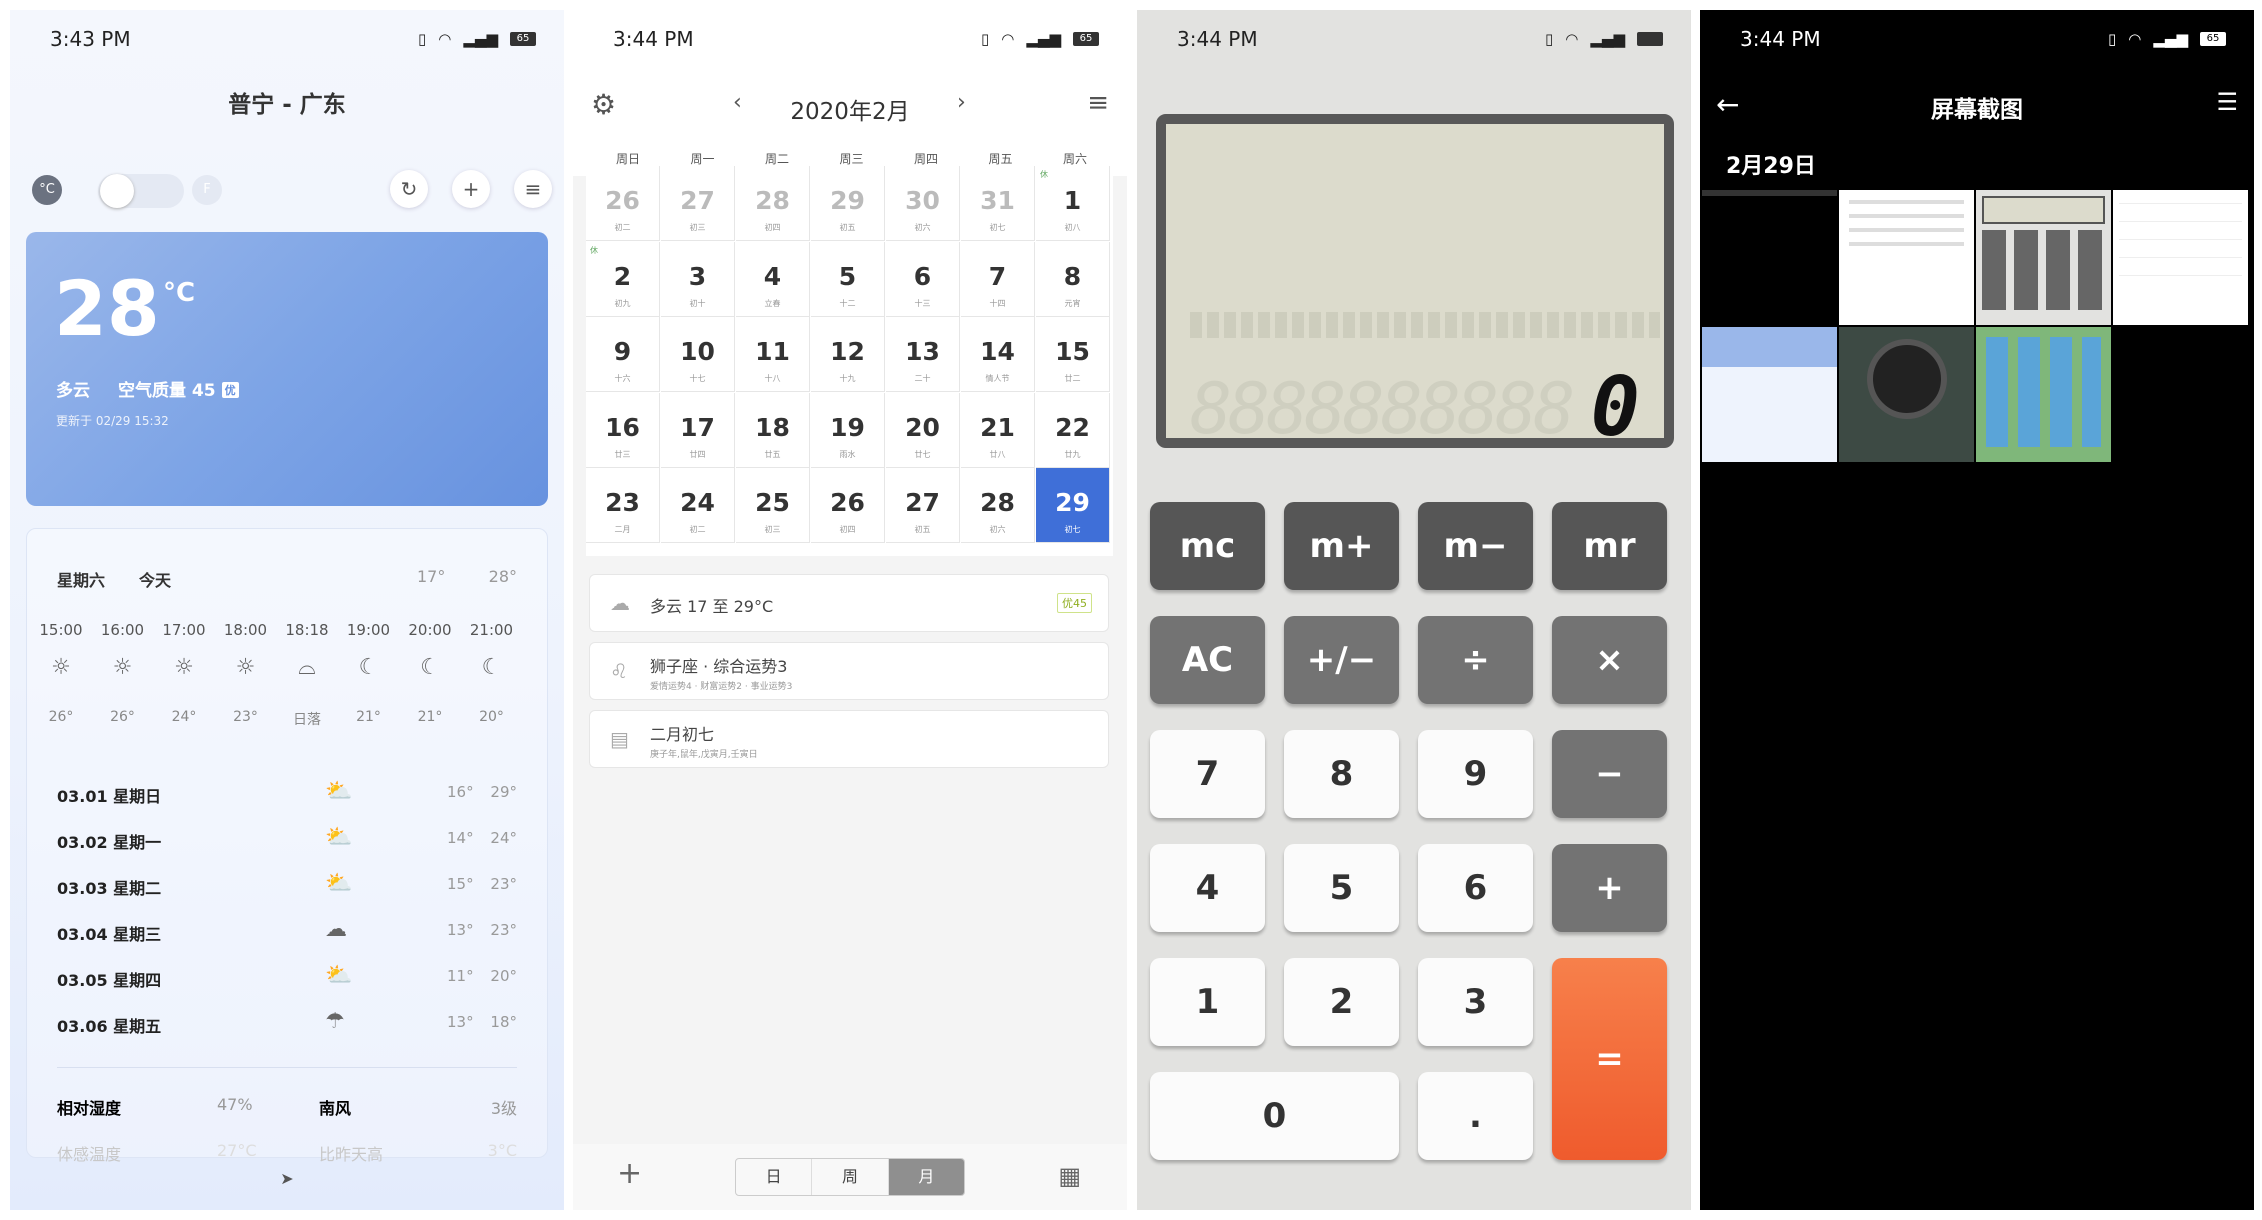  I want to click on calendar-day: 27 初五, so click(923, 505).